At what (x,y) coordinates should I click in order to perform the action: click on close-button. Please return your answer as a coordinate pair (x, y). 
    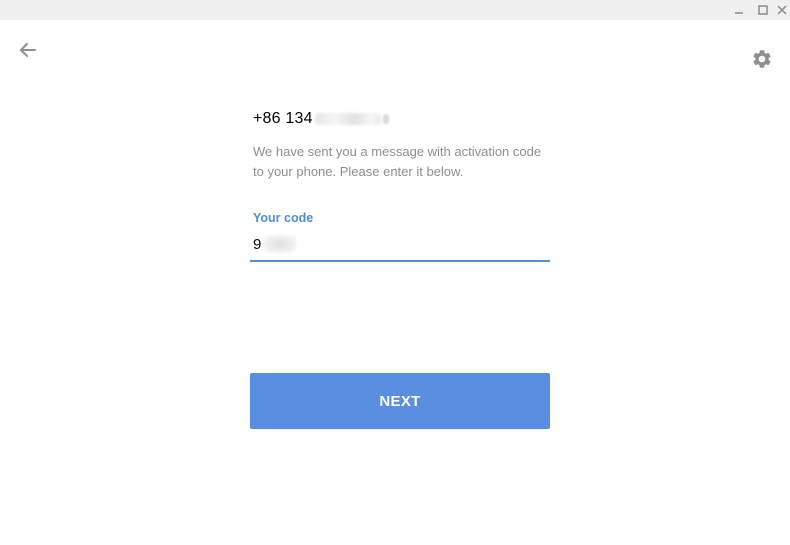
    Looking at the image, I should click on (782, 10).